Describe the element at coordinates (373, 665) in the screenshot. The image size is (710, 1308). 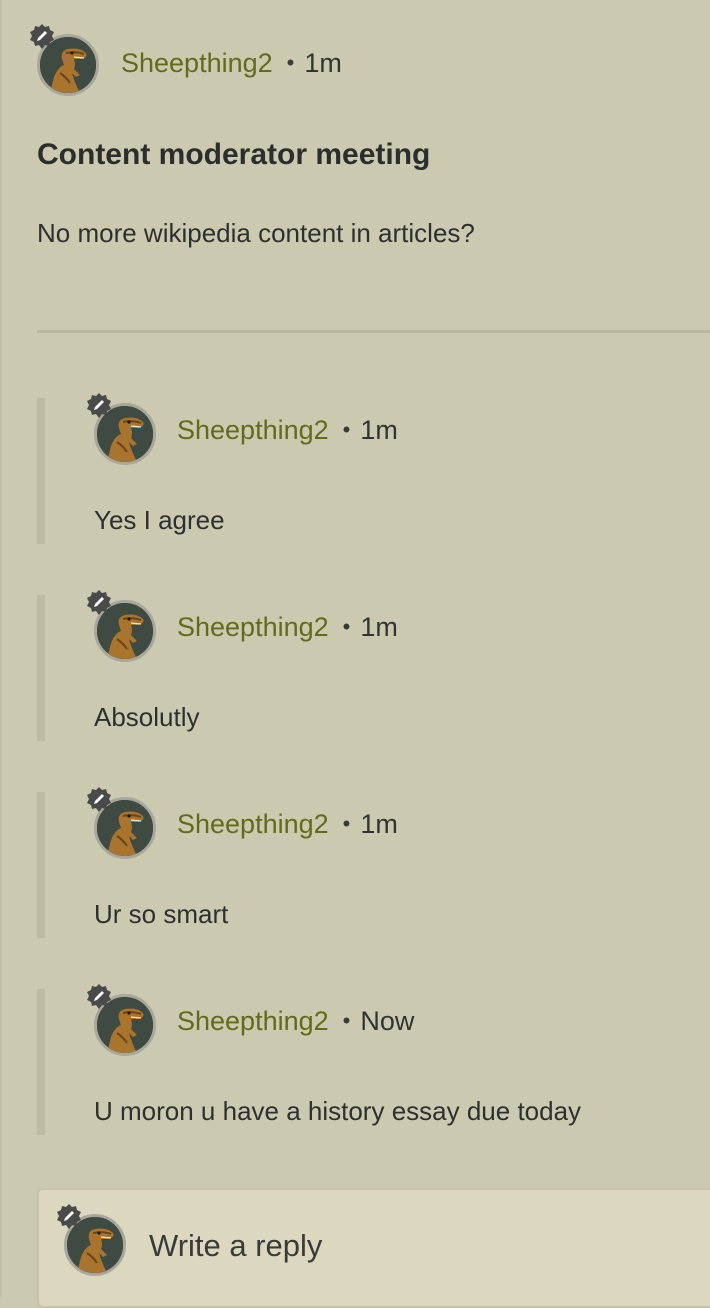
I see `comment-item: Sheepthing2 • 1m Absolutly` at that location.